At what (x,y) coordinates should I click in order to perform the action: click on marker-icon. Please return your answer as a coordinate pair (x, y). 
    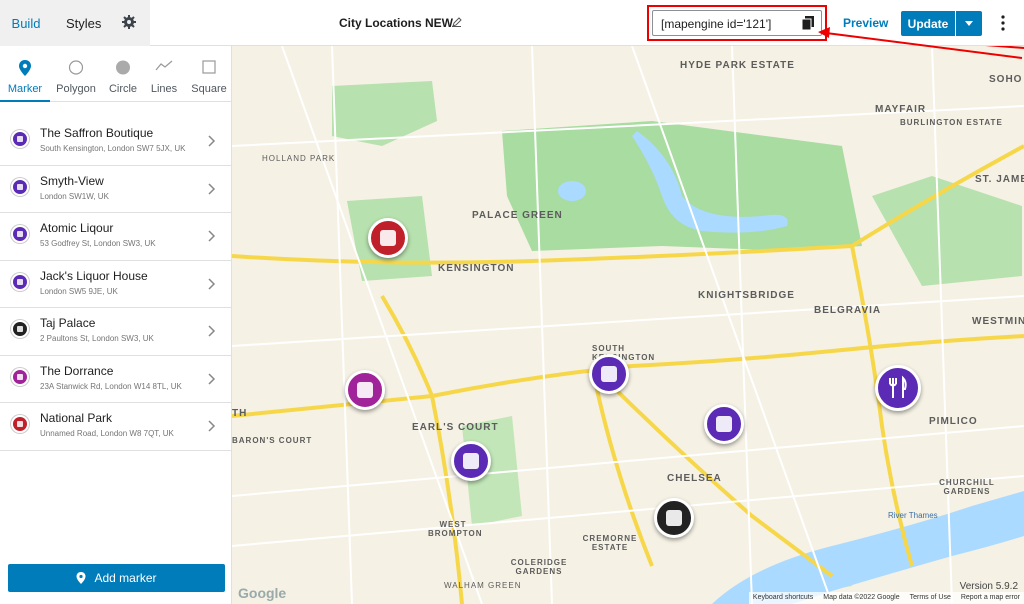
    Looking at the image, I should click on (25, 68).